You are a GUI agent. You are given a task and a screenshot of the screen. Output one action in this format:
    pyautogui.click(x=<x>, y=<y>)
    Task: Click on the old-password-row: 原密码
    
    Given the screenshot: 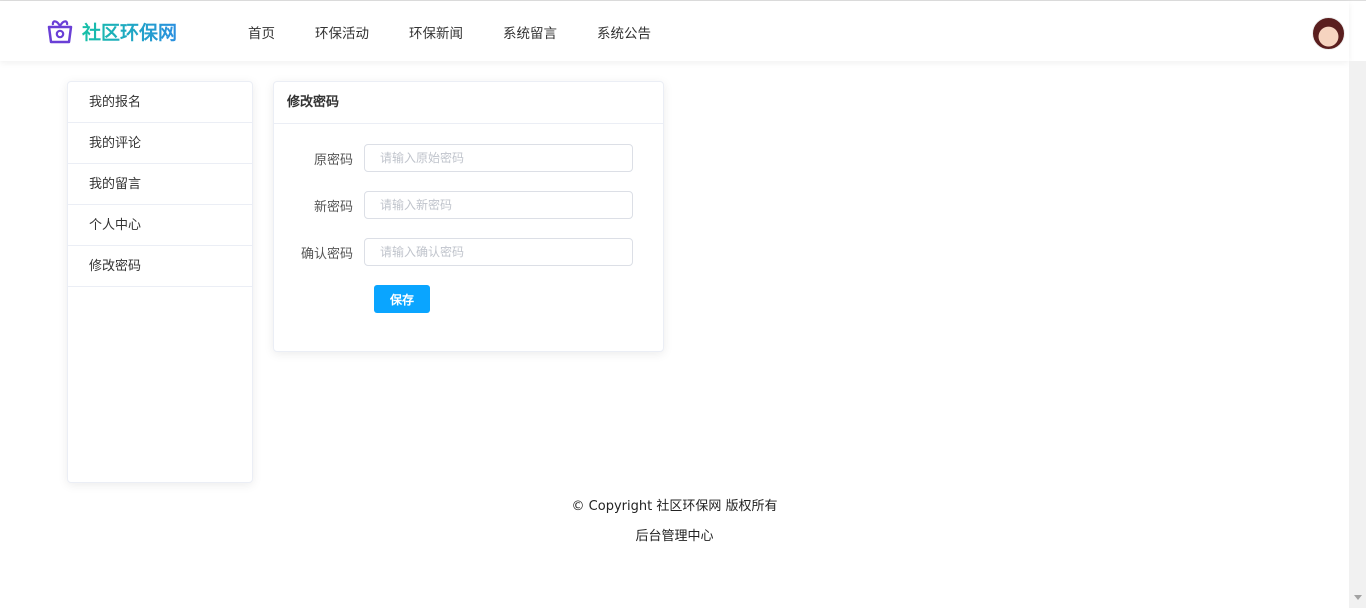 What is the action you would take?
    pyautogui.click(x=453, y=158)
    